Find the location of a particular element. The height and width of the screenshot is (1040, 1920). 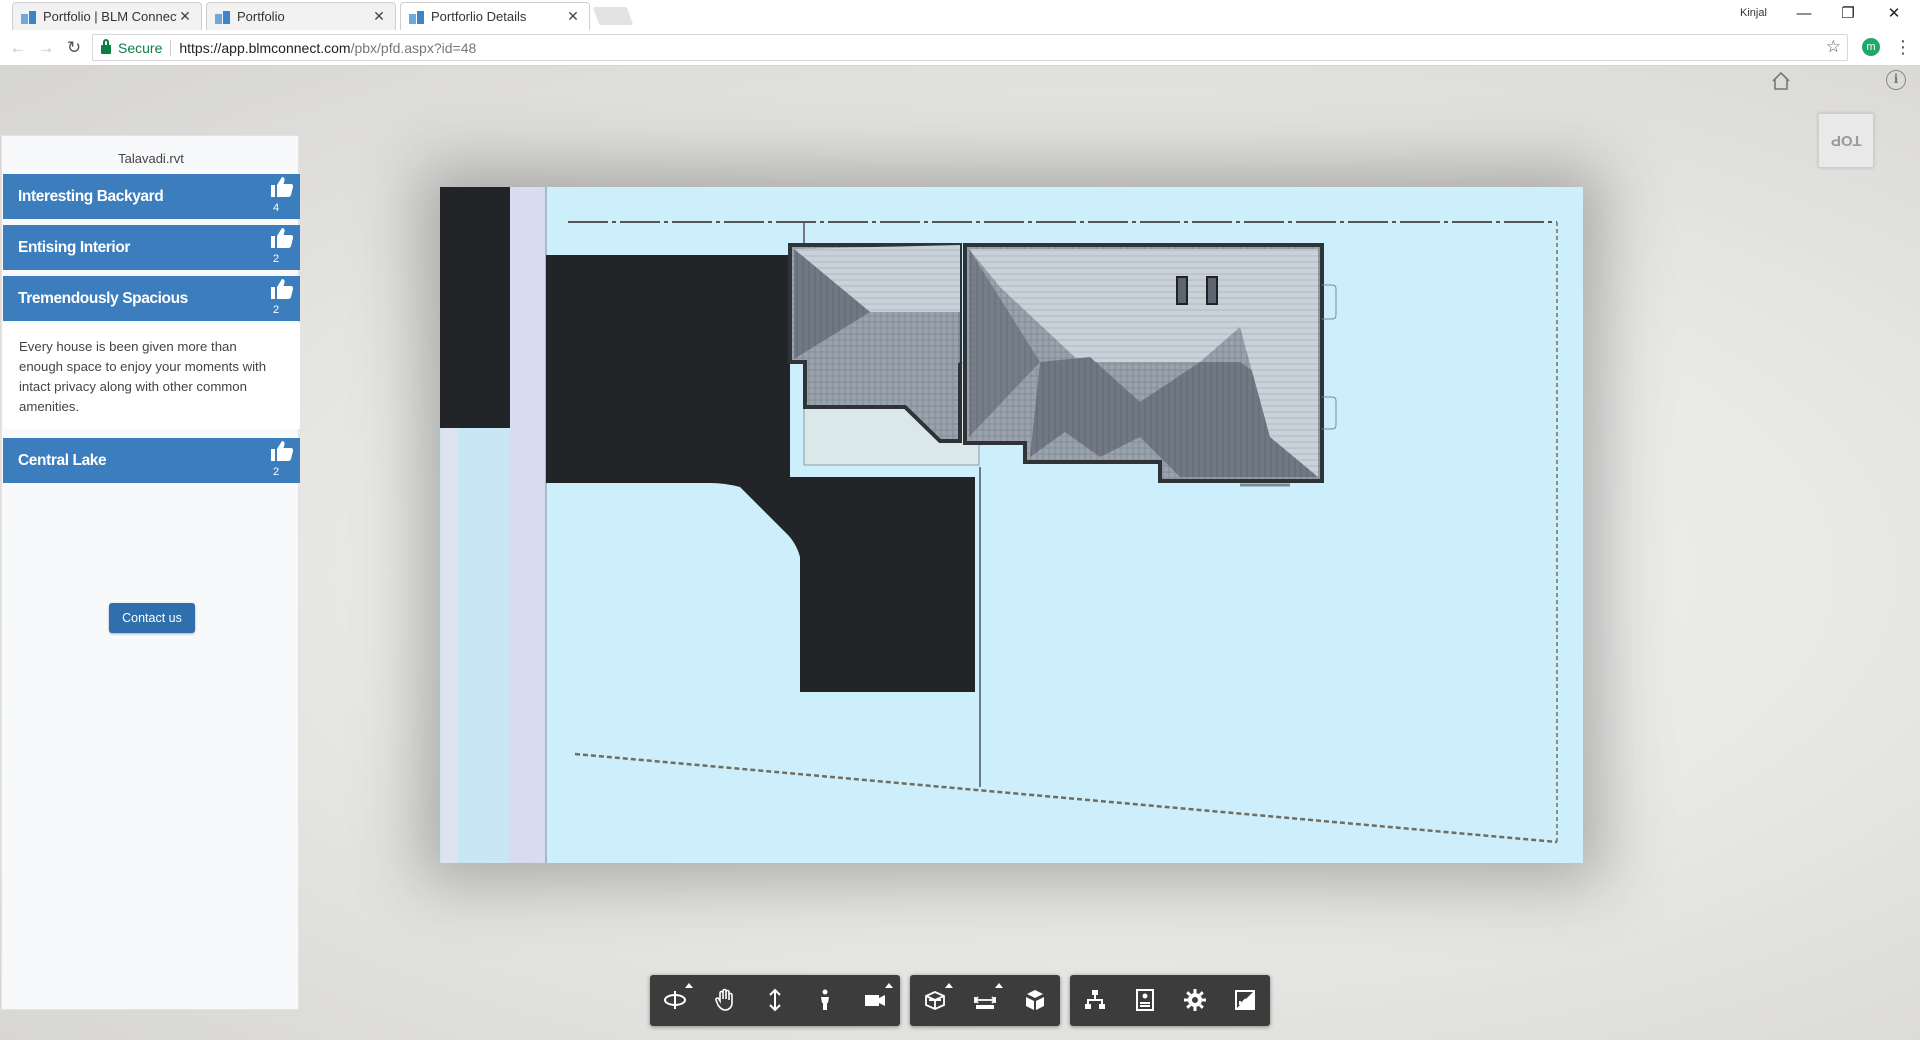

measure-tool-button is located at coordinates (985, 1000).